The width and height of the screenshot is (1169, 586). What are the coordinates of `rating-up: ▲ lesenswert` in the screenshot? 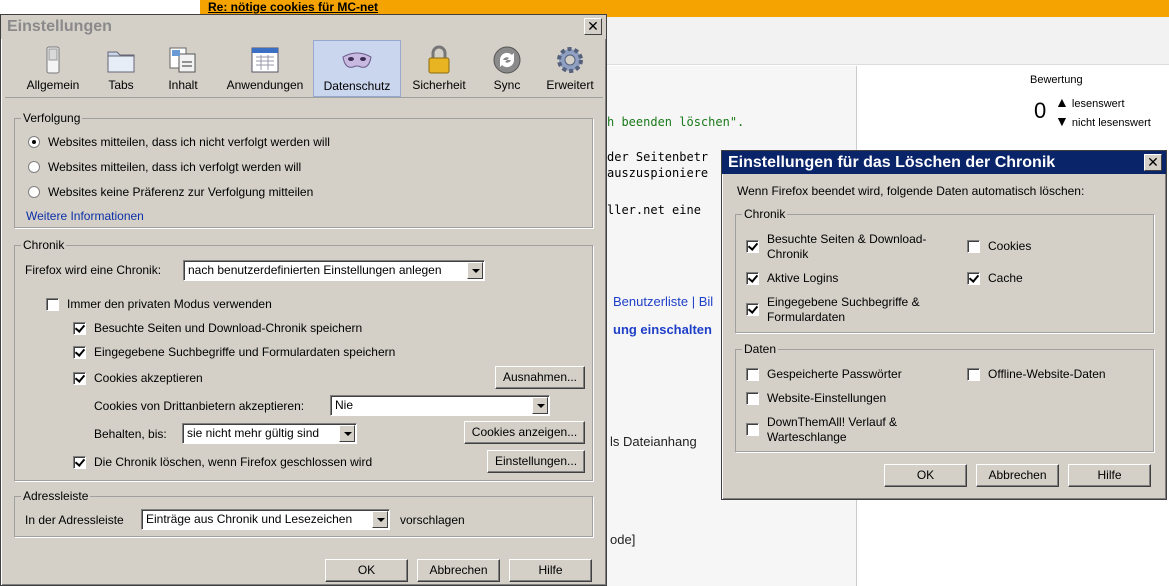 It's located at (1090, 102).